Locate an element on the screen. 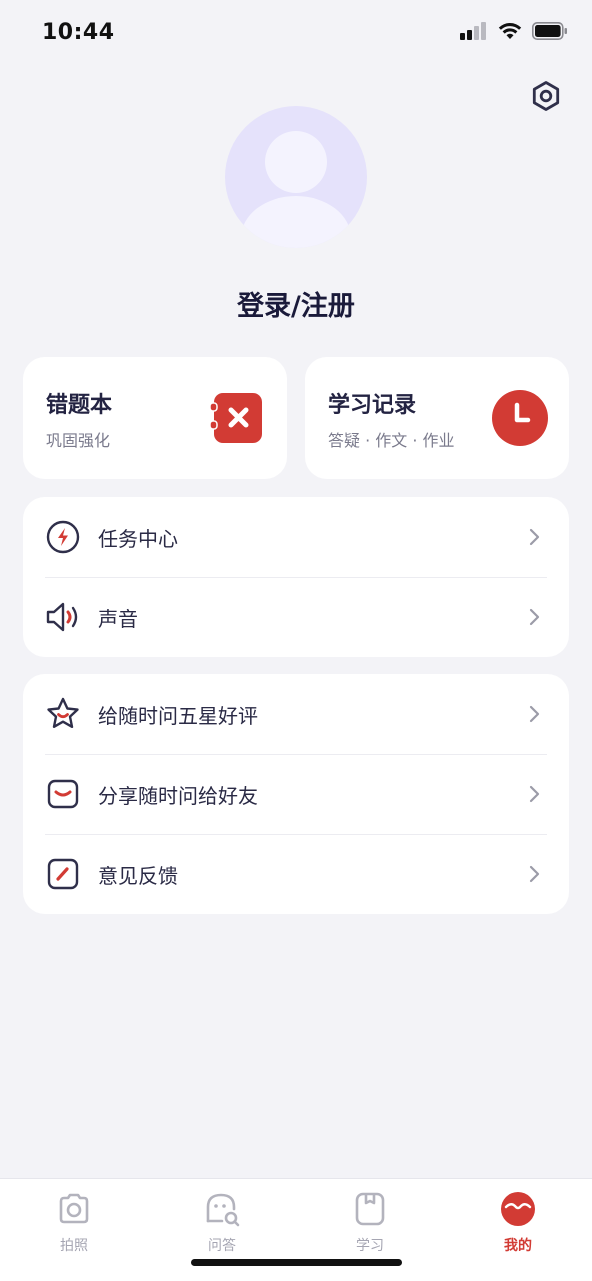 The image size is (592, 1281). study-record-title: 学习记录 is located at coordinates (372, 405).